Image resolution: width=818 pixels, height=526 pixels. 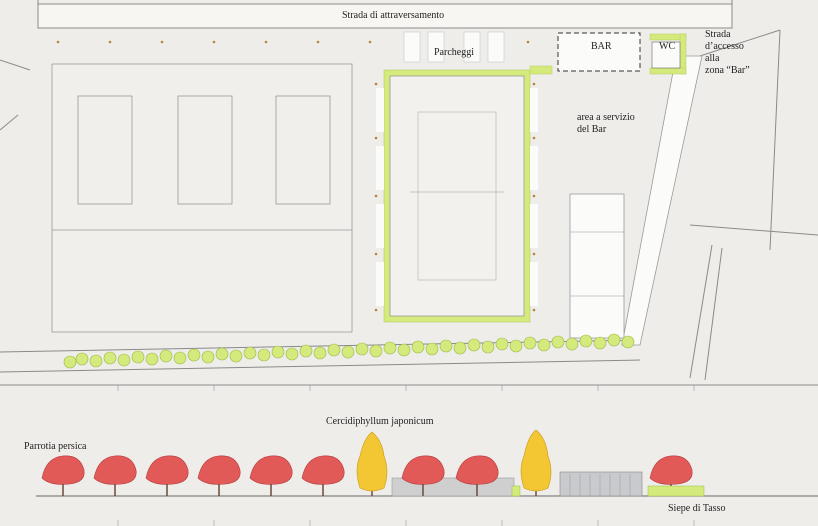 I want to click on access-road-label-3: alla, so click(x=712, y=58).